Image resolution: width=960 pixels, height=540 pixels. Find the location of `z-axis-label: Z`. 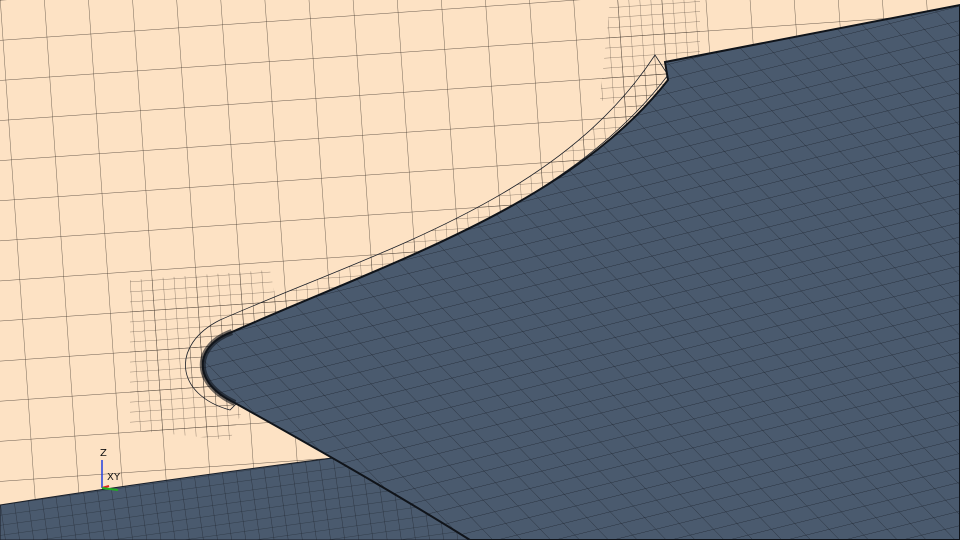

z-axis-label: Z is located at coordinates (103, 453).